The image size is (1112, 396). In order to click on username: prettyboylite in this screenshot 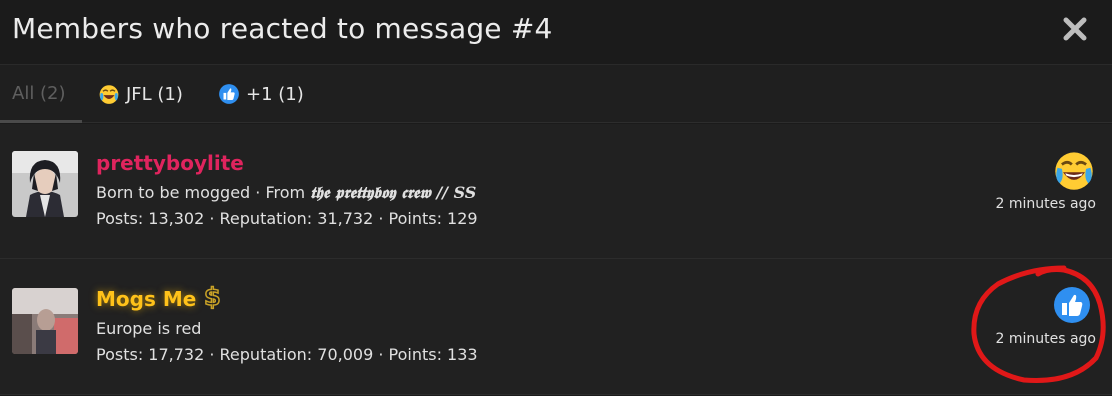, I will do `click(170, 163)`.